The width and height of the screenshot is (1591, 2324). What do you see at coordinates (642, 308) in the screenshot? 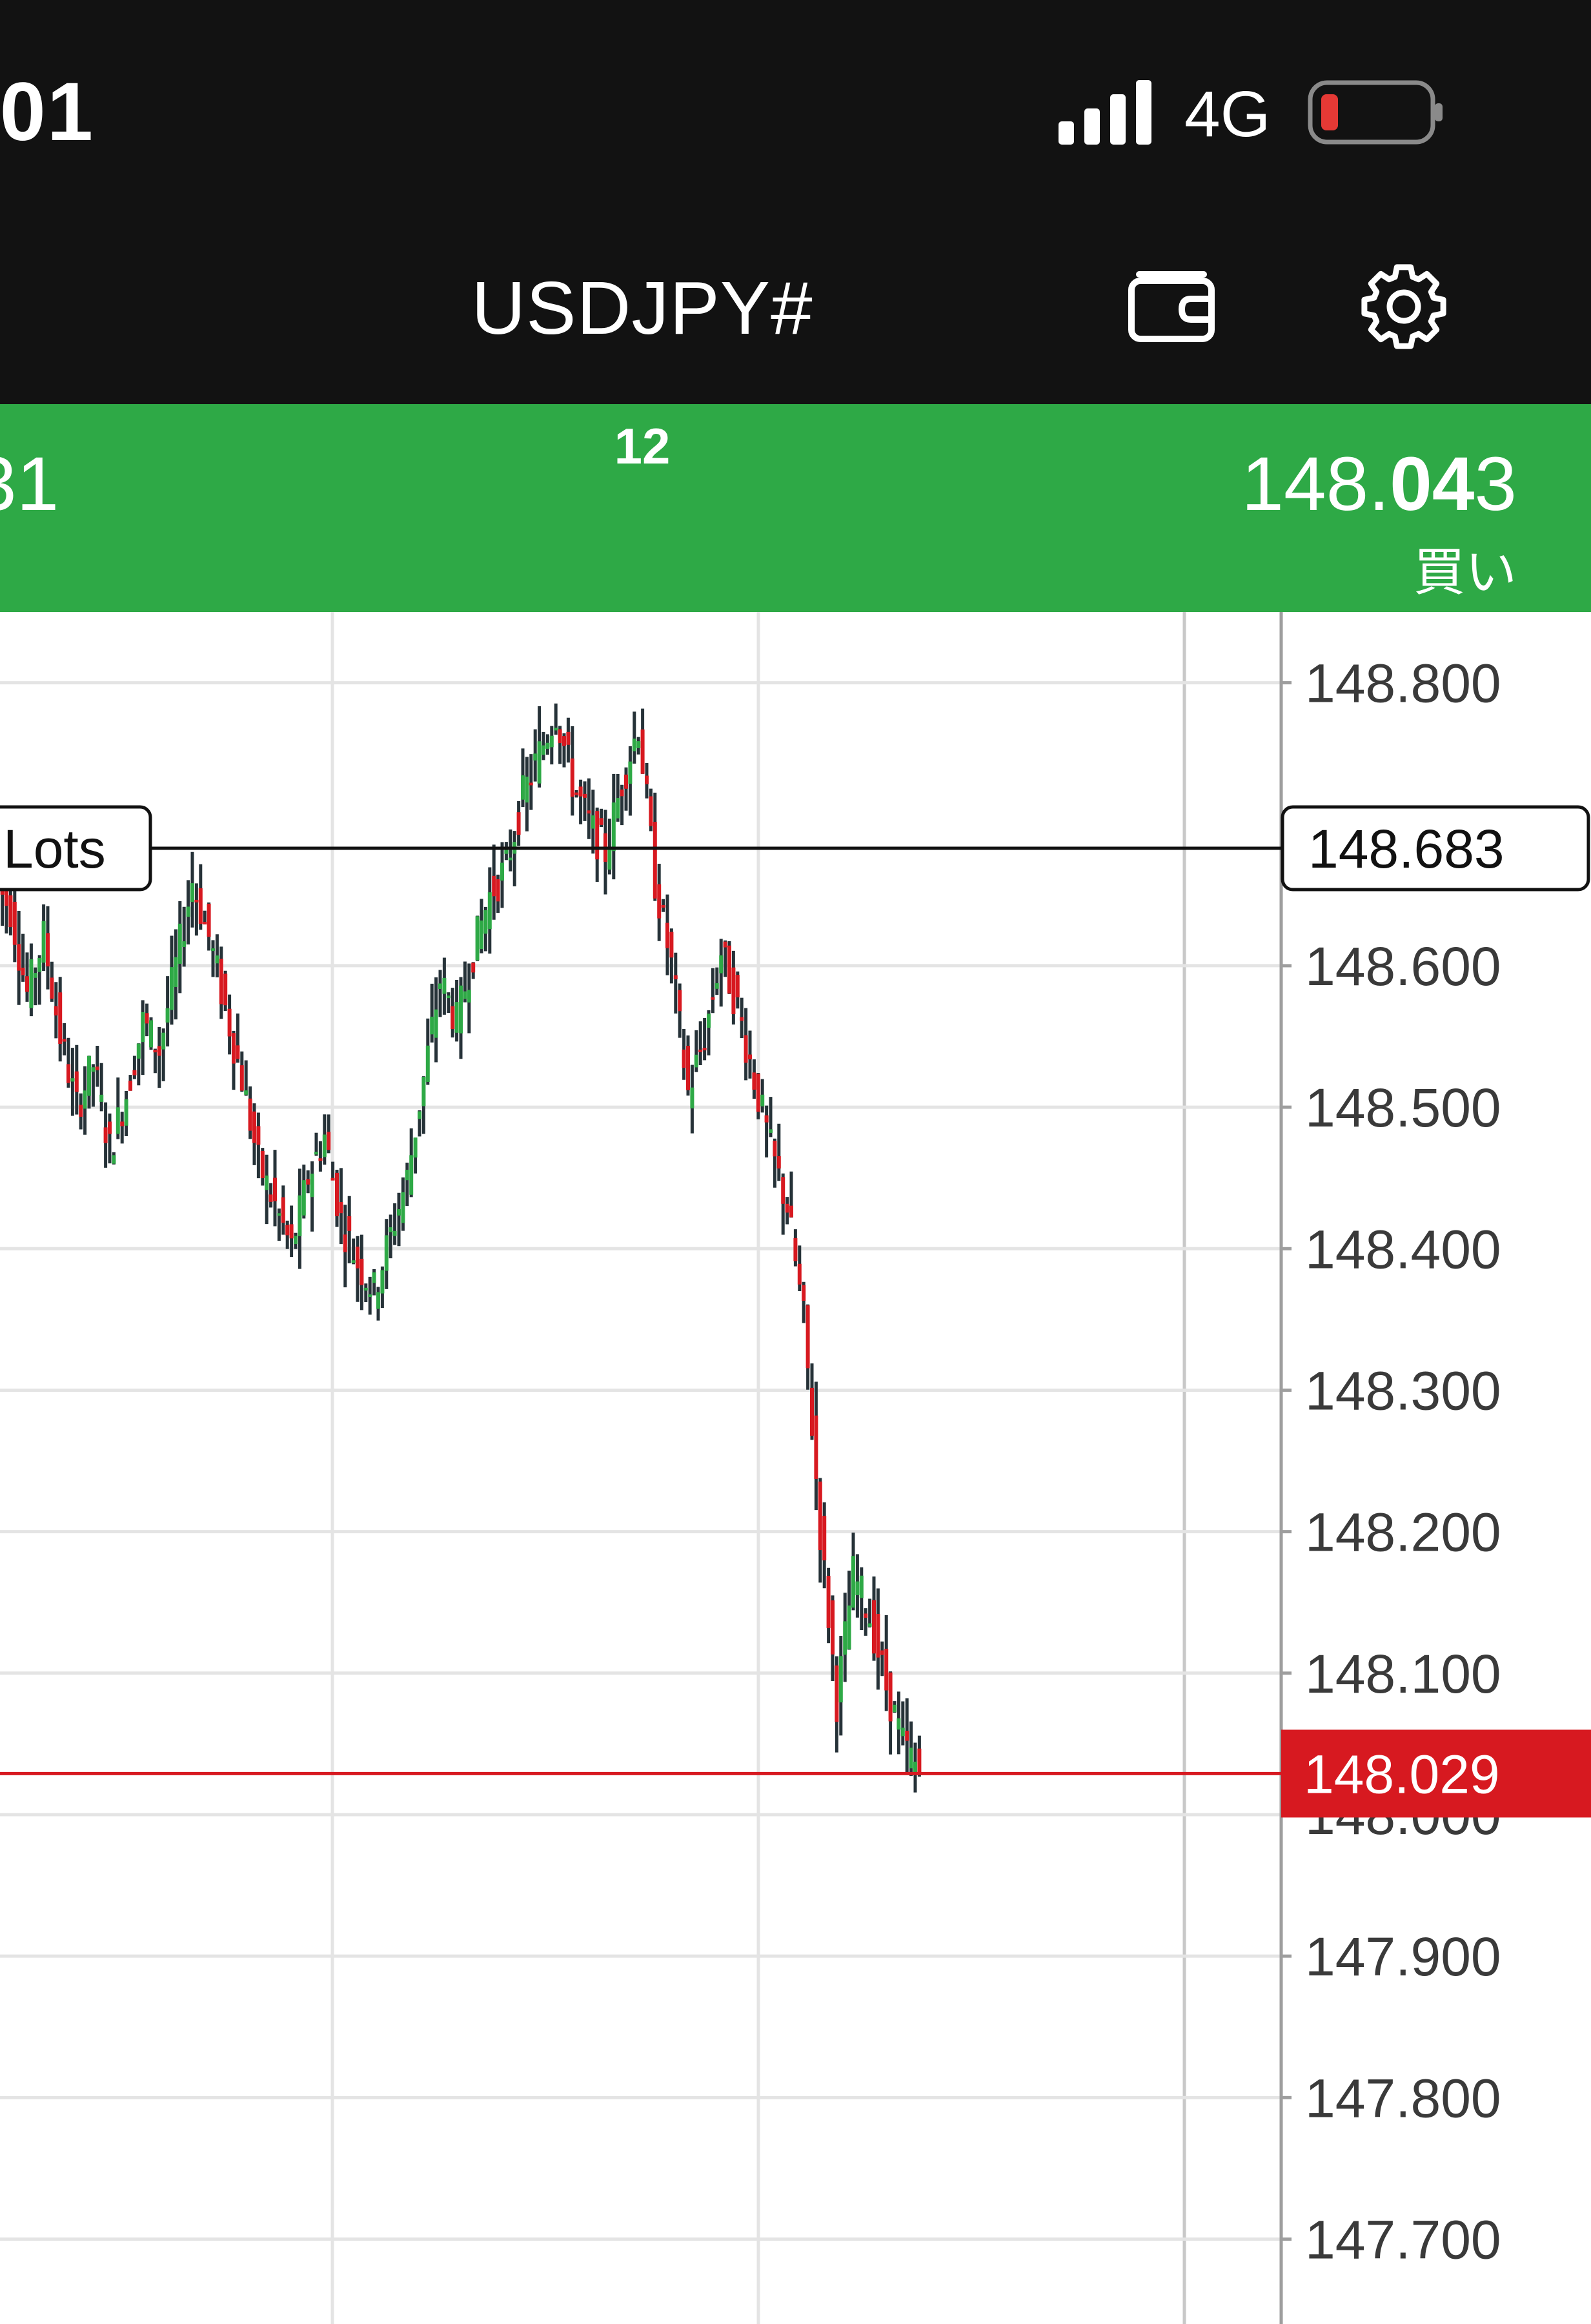
I see `symbol-title: USDJPY#` at bounding box center [642, 308].